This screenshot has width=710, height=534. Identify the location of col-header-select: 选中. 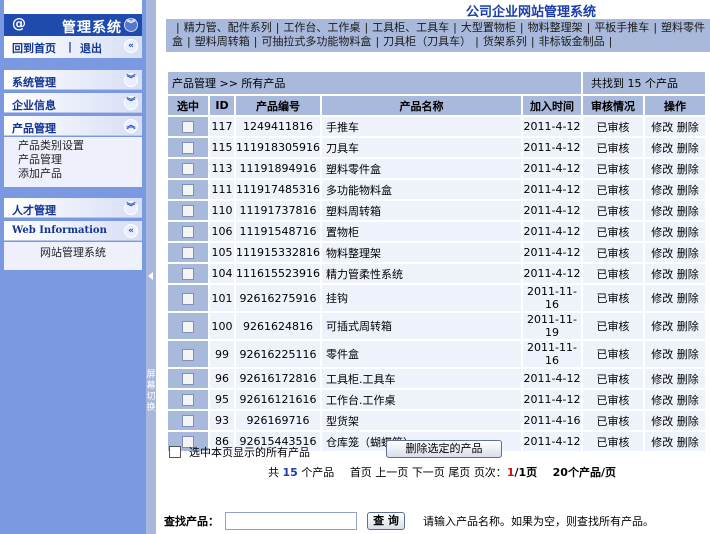
(188, 105).